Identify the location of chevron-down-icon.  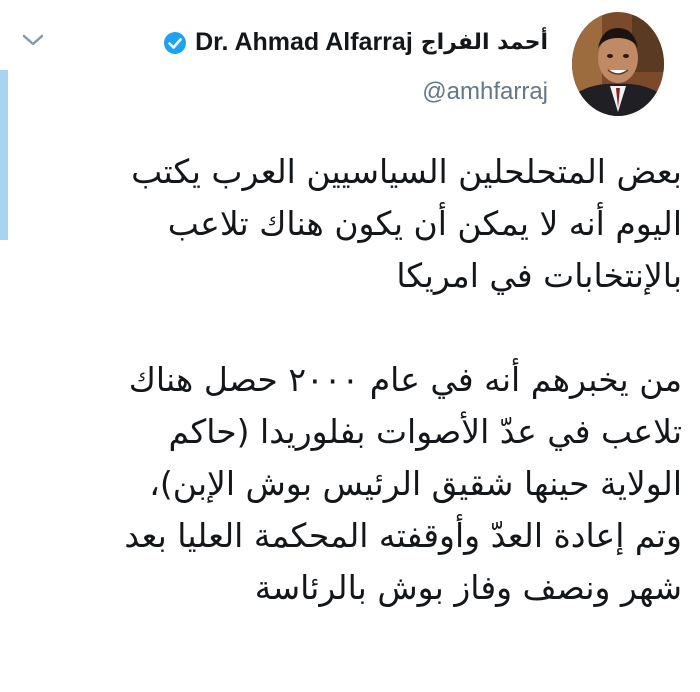
(33, 40).